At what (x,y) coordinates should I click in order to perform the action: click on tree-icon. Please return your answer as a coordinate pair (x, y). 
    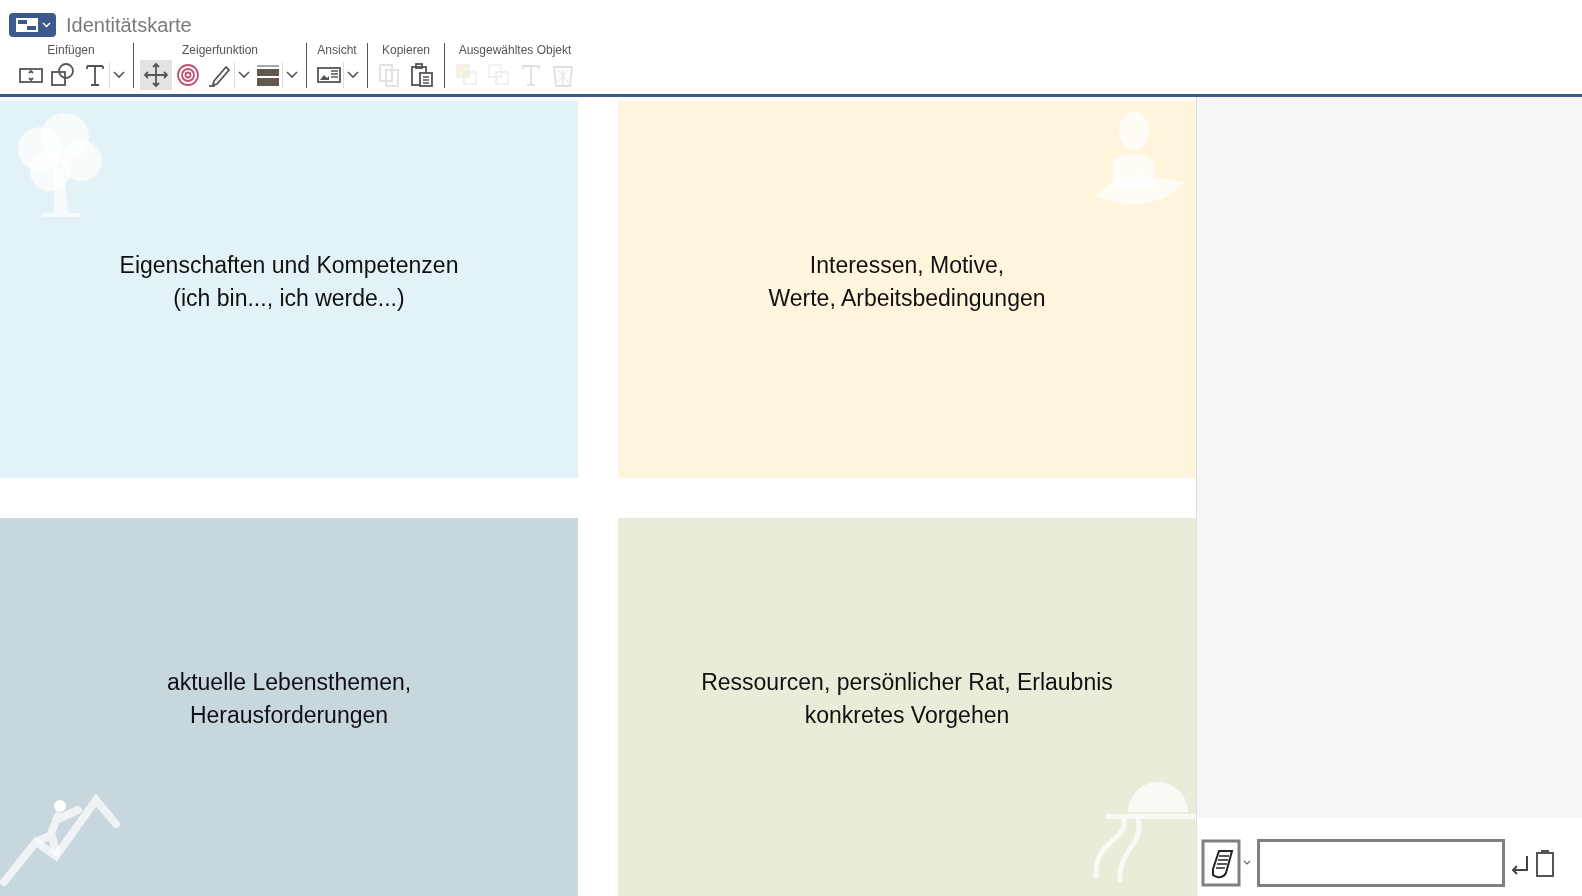
    Looking at the image, I should click on (60, 165).